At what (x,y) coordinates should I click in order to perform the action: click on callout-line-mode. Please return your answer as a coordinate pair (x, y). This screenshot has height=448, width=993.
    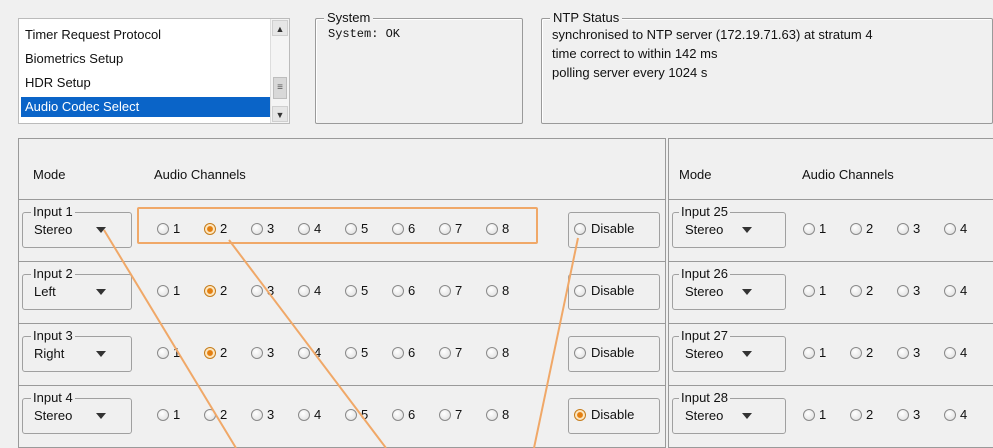
    Looking at the image, I should click on (170, 338).